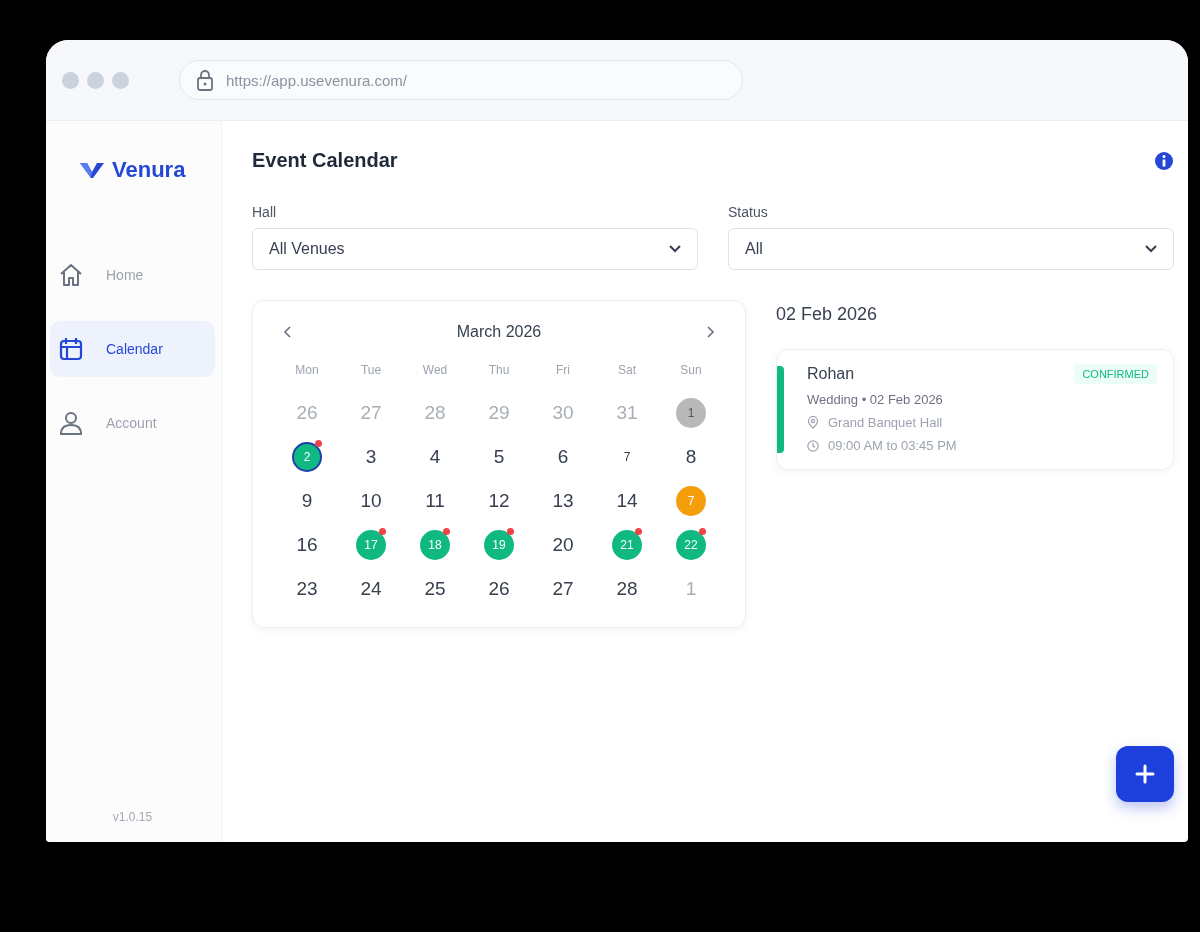 This screenshot has height=932, width=1200. I want to click on brand-name: Venura, so click(149, 170).